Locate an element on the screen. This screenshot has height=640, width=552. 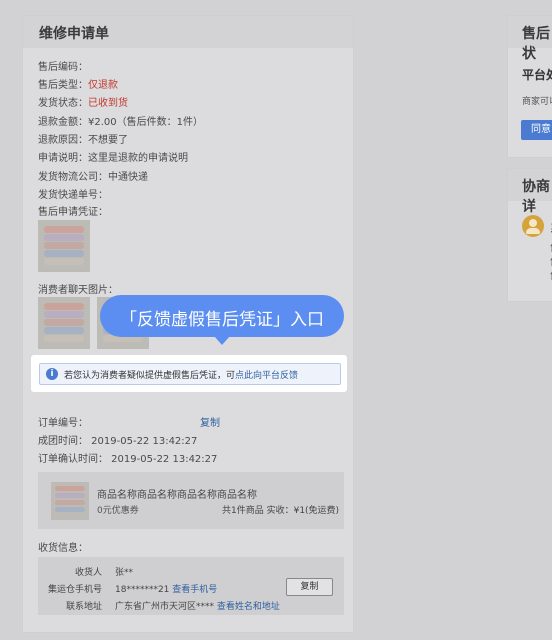
avatar is located at coordinates (533, 226).